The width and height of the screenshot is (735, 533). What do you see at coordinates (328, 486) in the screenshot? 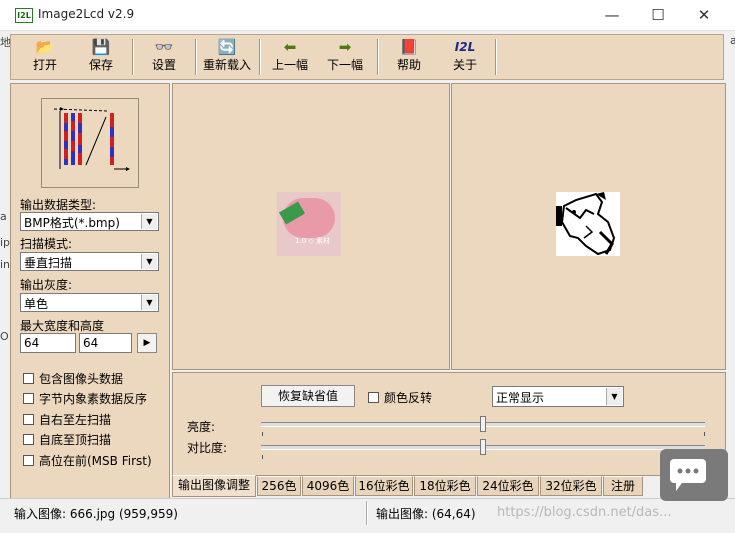
I see `tab-4096-color: 4096色` at bounding box center [328, 486].